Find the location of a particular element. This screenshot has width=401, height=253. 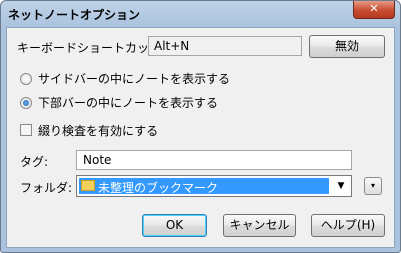

radio-sidebar is located at coordinates (26, 79).